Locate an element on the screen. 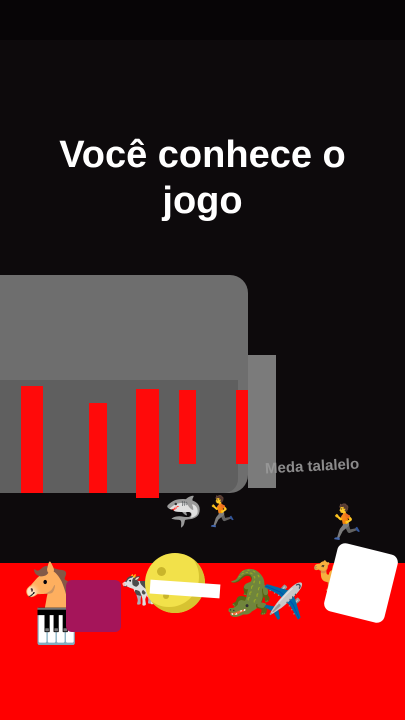 Image resolution: width=405 pixels, height=720 pixels. watermark-text: Meda talalelo is located at coordinates (312, 466).